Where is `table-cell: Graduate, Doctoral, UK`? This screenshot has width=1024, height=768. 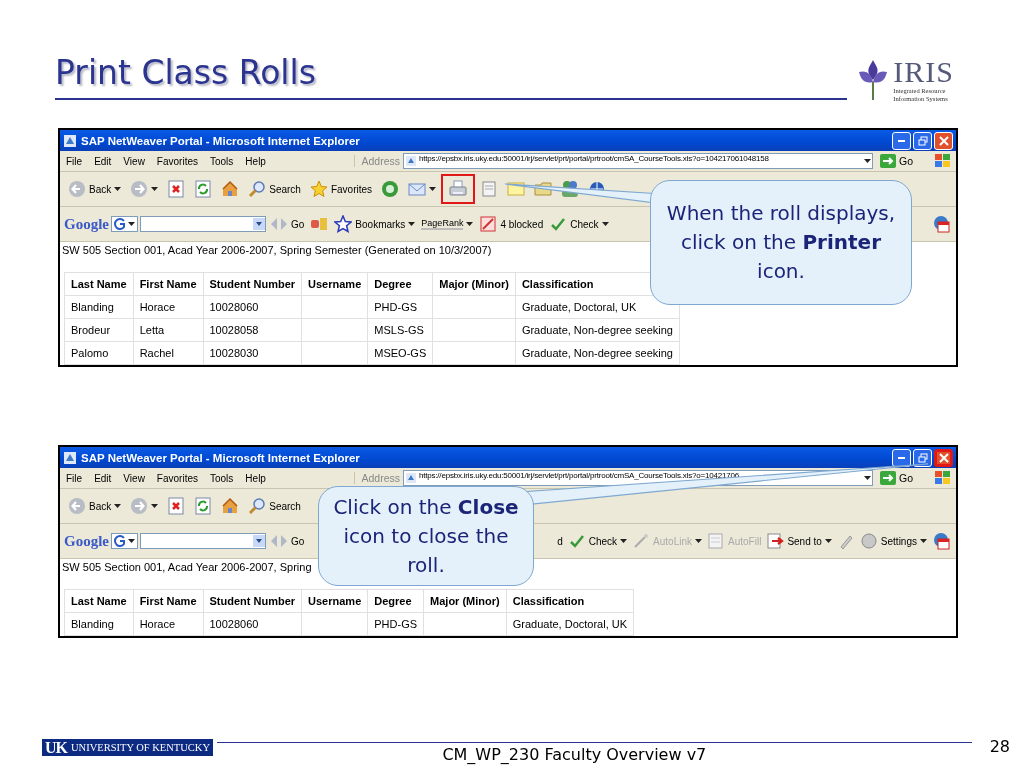
table-cell: Graduate, Doctoral, UK is located at coordinates (570, 624).